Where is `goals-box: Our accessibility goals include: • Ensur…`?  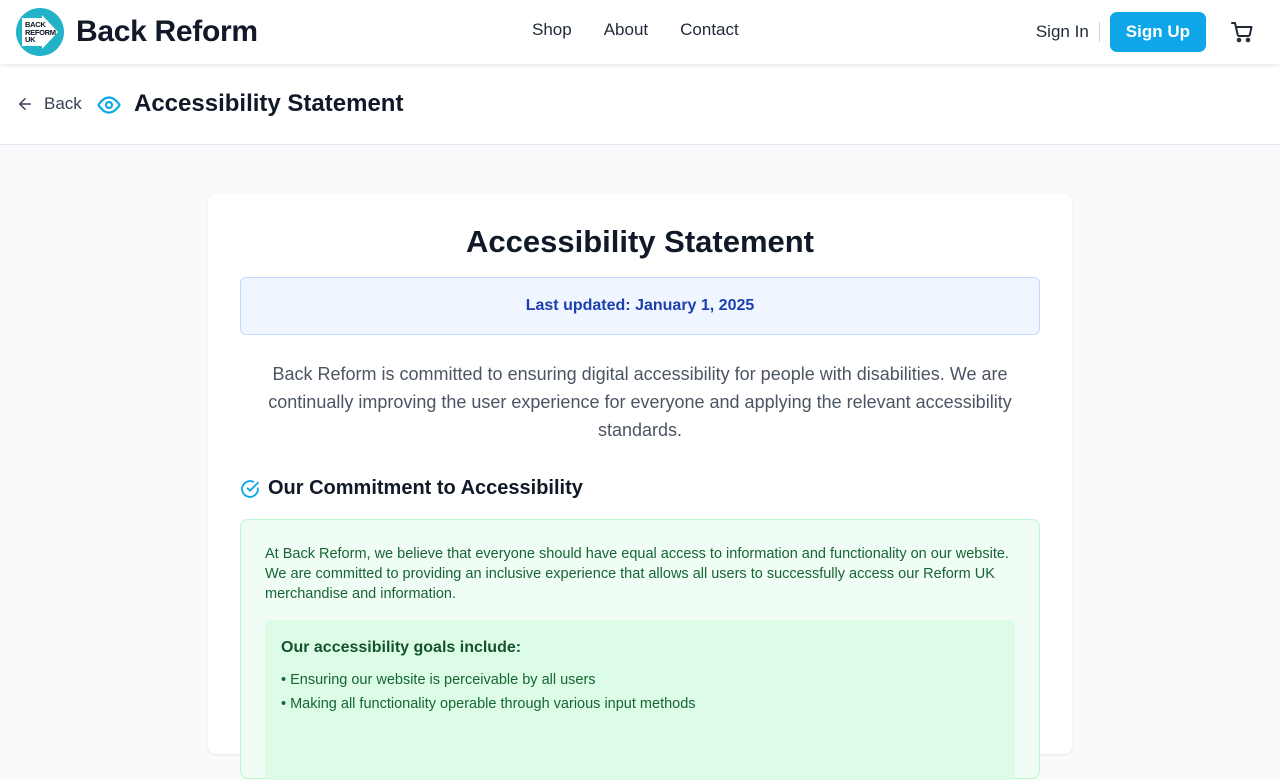 goals-box: Our accessibility goals include: • Ensur… is located at coordinates (640, 700).